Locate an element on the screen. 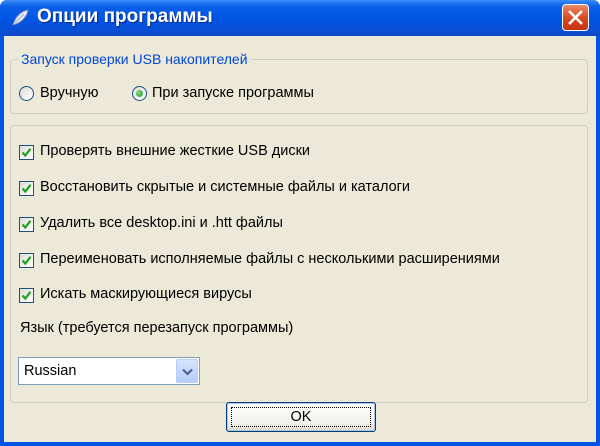 This screenshot has width=600, height=446. checkbox-rename-executables is located at coordinates (26, 260).